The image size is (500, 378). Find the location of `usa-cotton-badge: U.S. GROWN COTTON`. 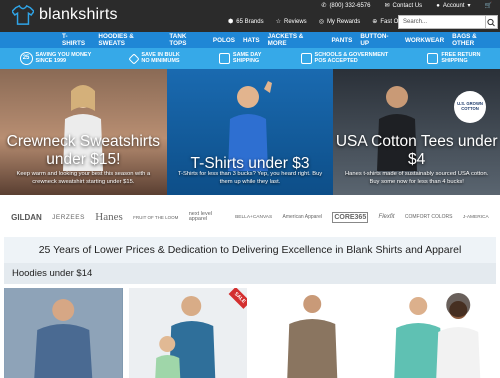

usa-cotton-badge: U.S. GROWN COTTON is located at coordinates (470, 107).